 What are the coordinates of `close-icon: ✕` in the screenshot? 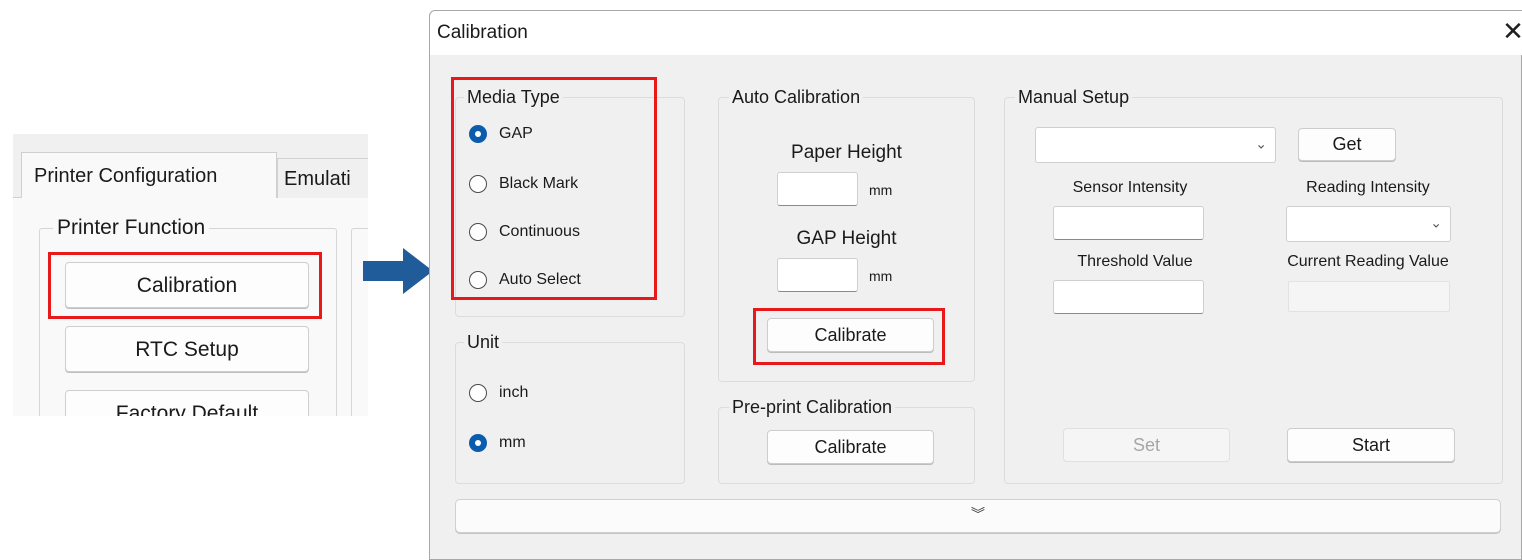 It's located at (1512, 31).